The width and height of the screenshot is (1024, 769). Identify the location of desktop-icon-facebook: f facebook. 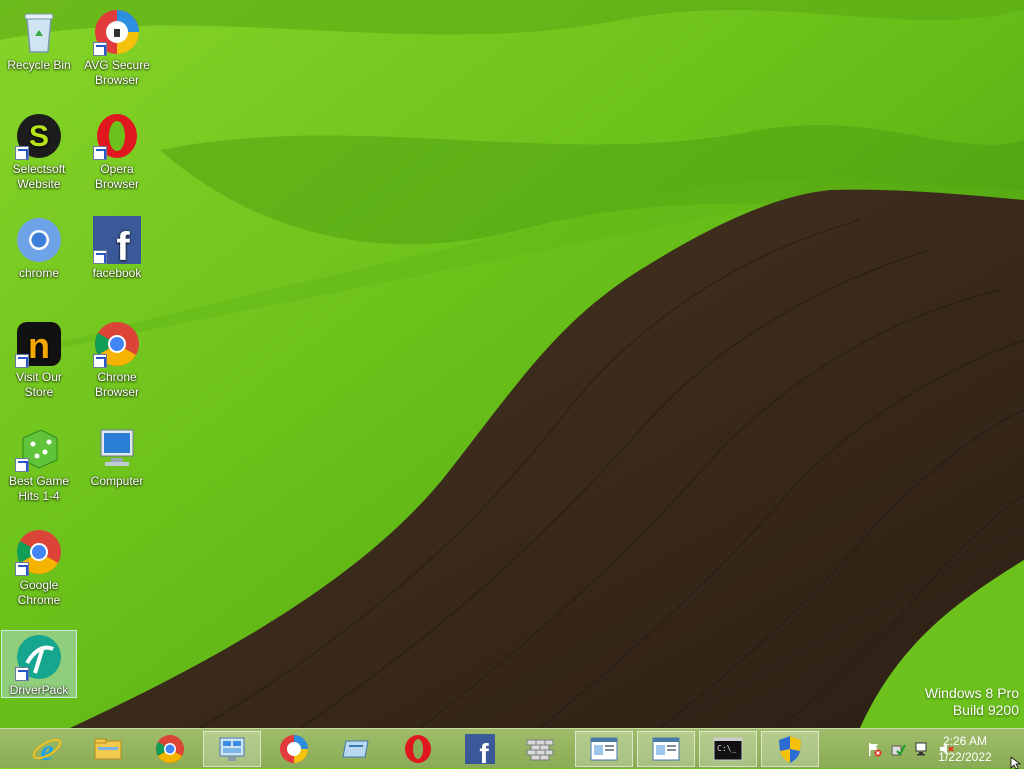
(117, 247).